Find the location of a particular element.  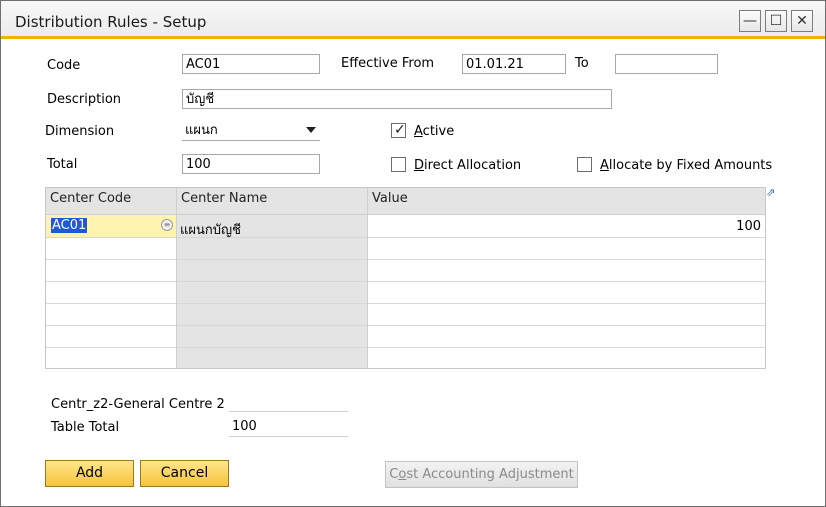

description-field: บัญชี is located at coordinates (397, 99).